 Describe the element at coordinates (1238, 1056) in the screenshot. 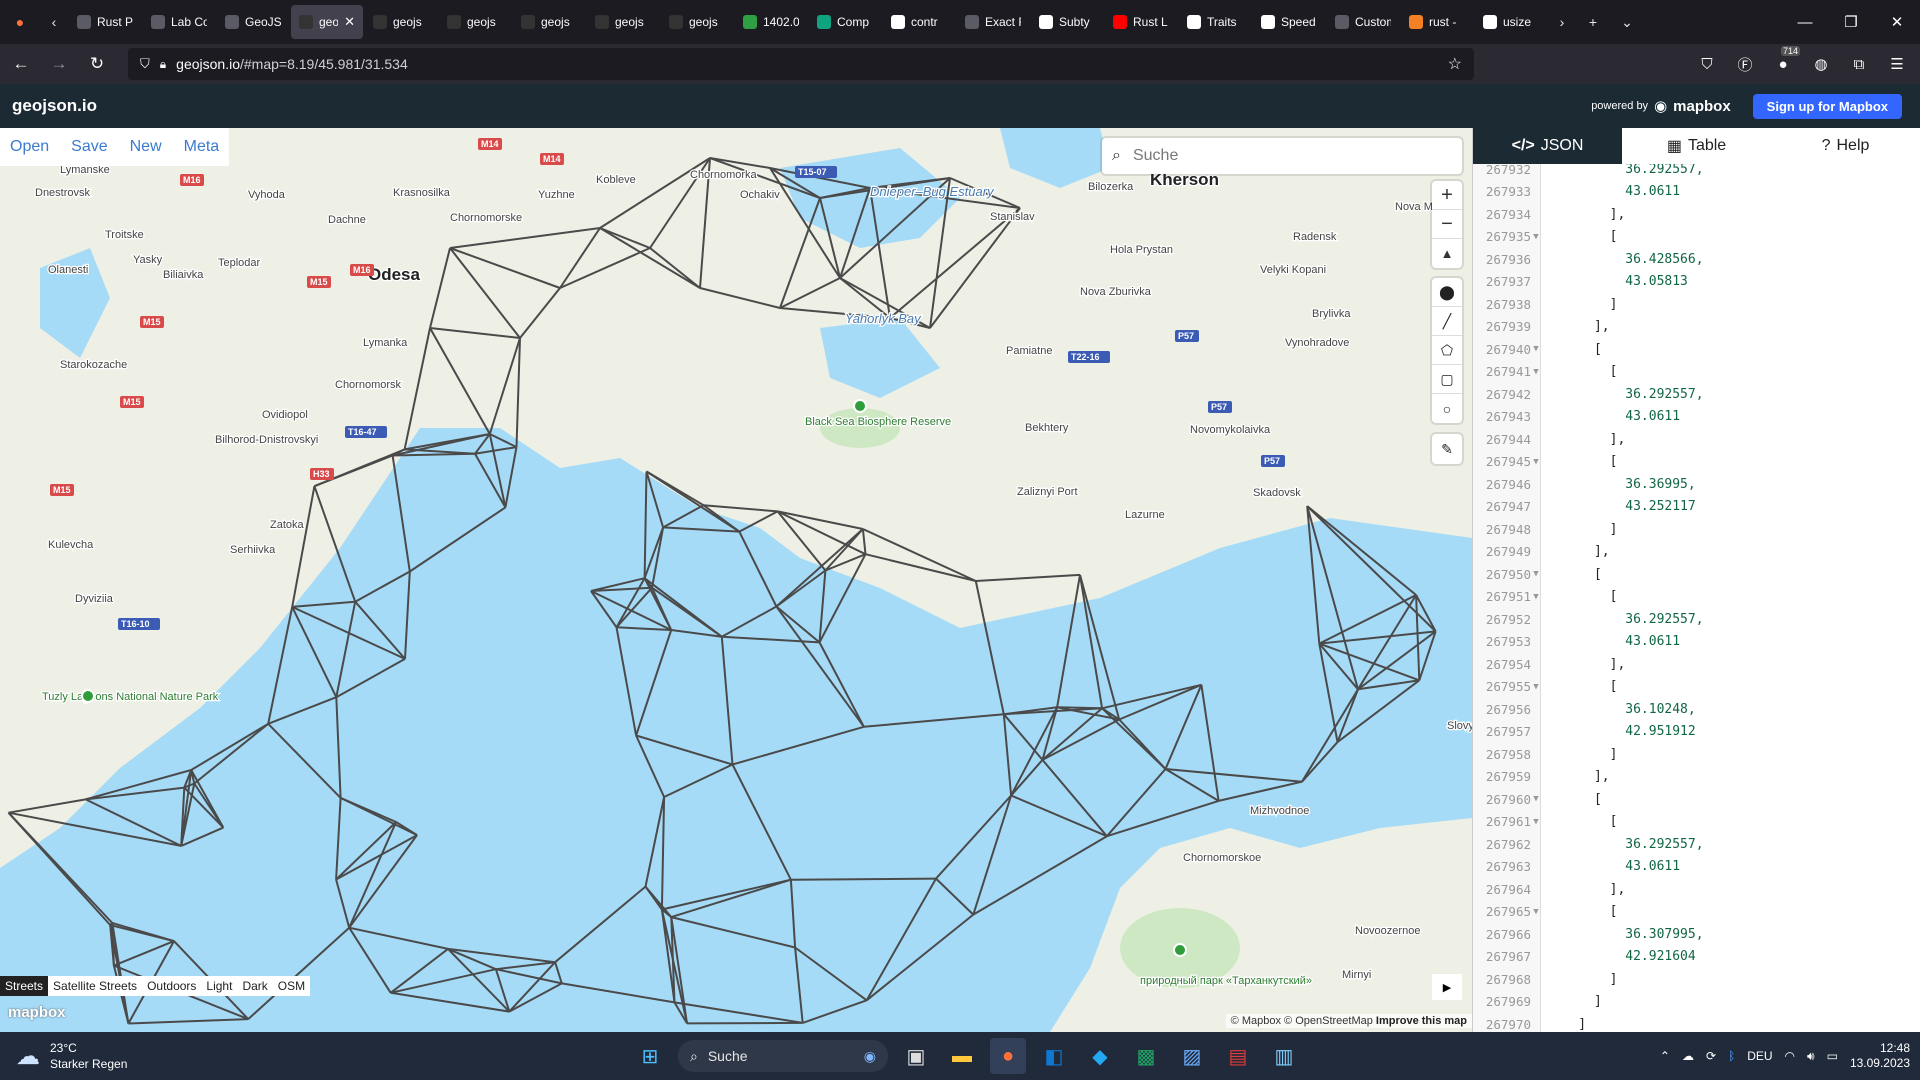

I see `todo-app-icon: ▤` at that location.